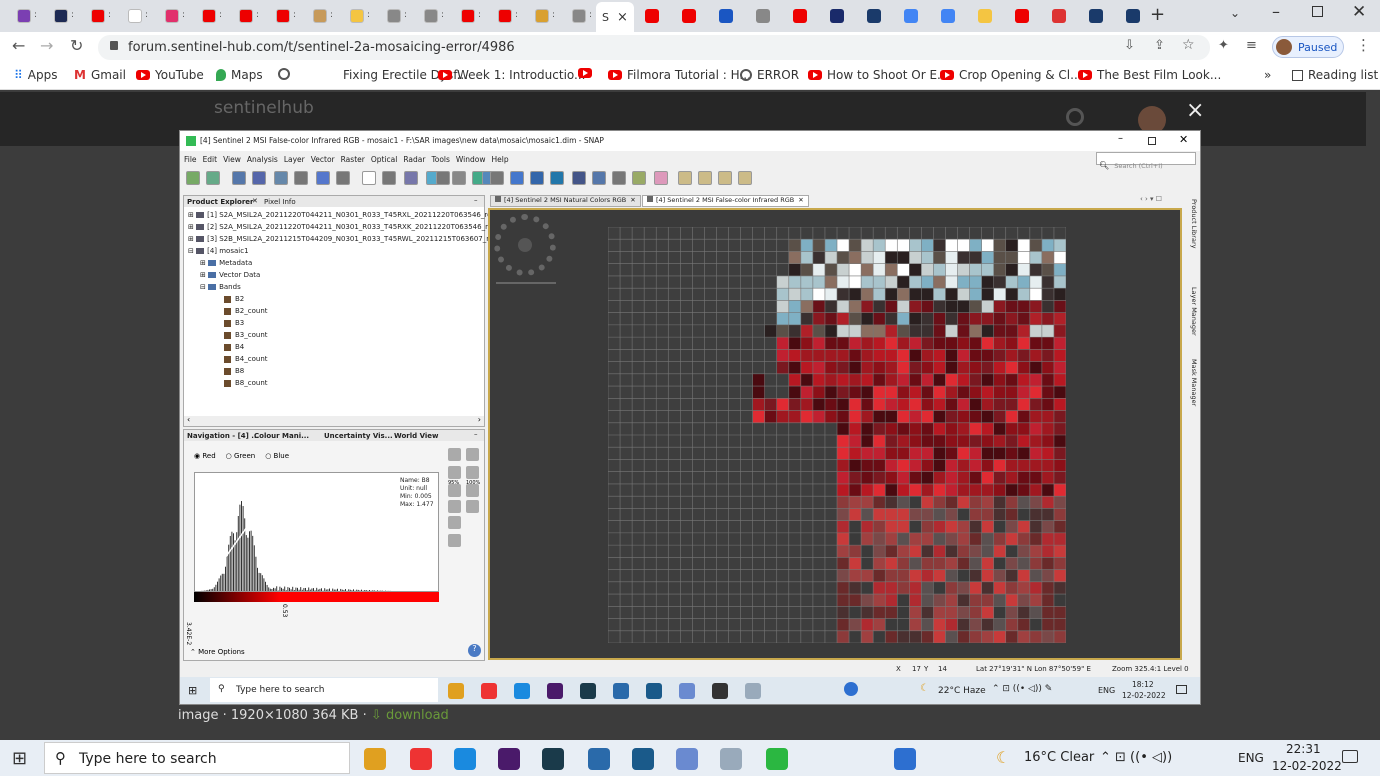 The image size is (1380, 776). I want to click on new-tab-button: +, so click(1157, 14).